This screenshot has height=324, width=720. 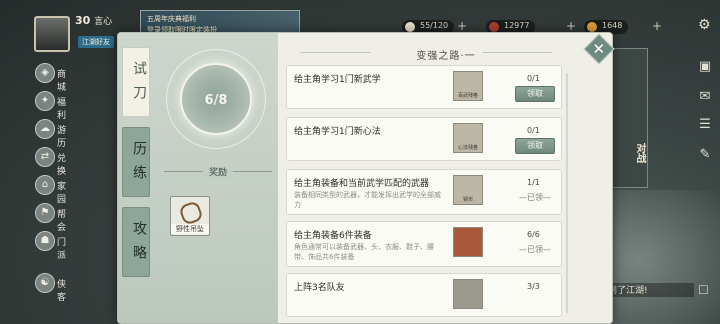 I want to click on reward-label: 奖励, so click(x=218, y=171).